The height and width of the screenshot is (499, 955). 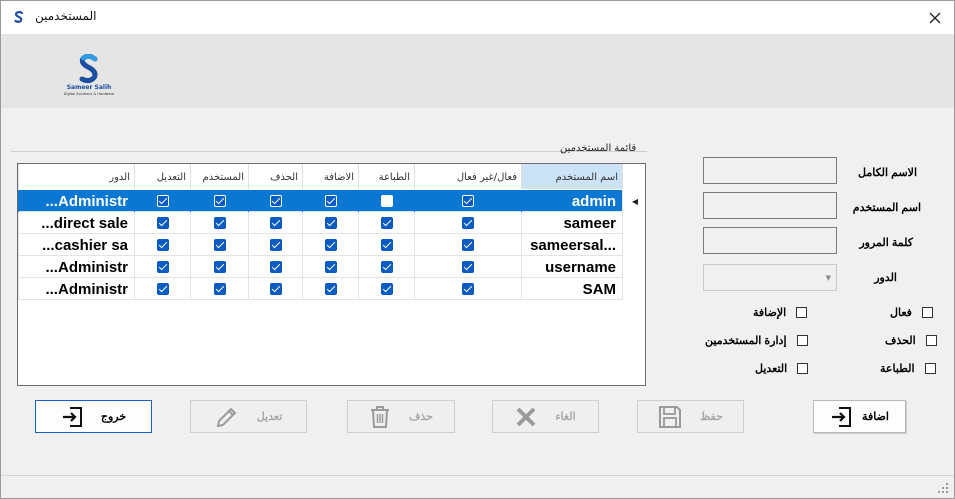 I want to click on edit-button: تعديل, so click(x=248, y=416).